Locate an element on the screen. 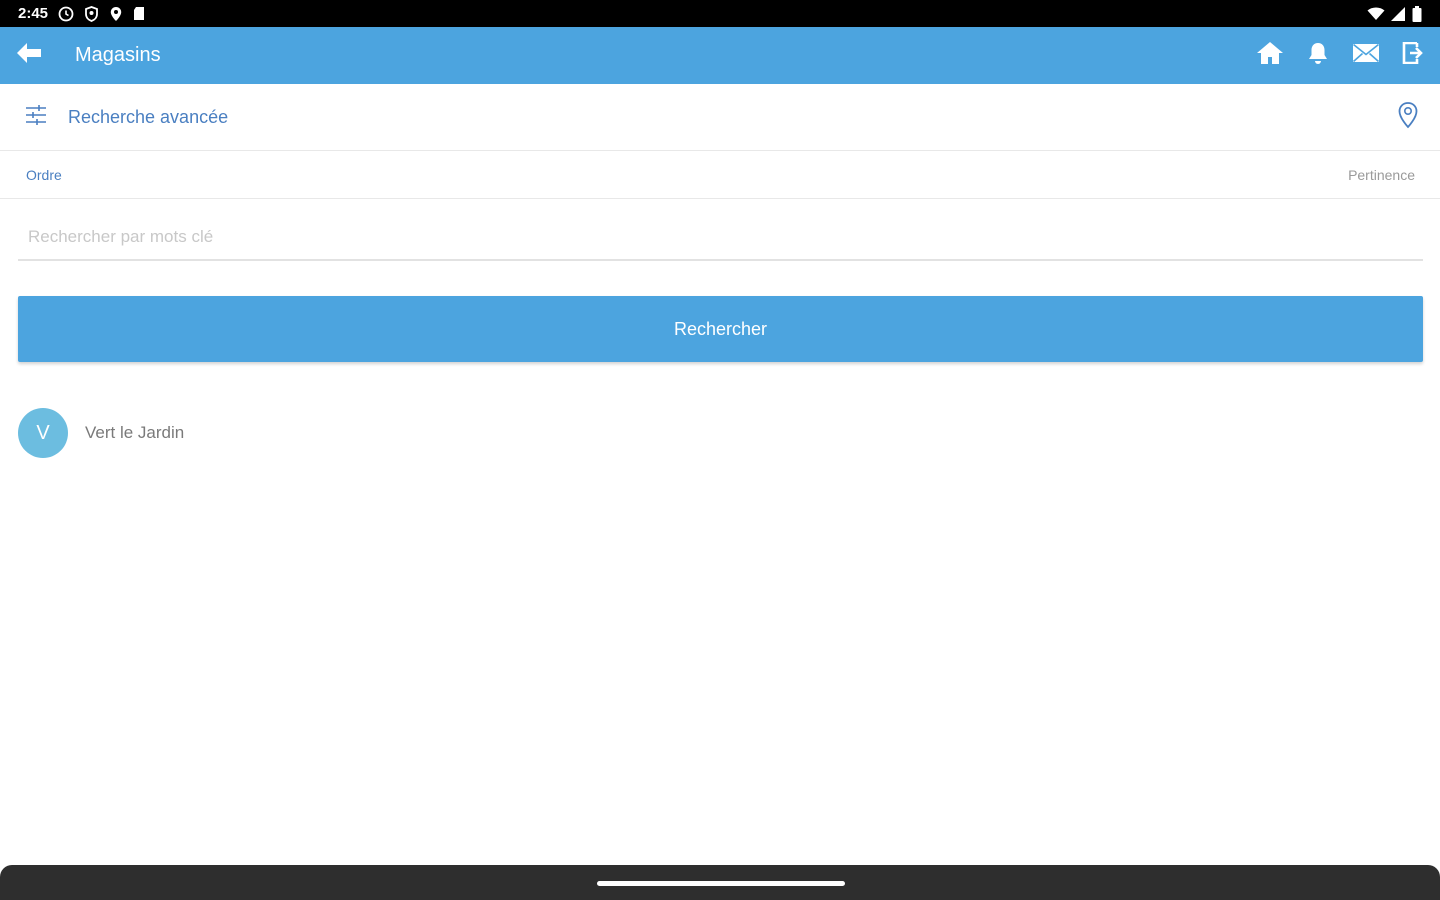  back-arrow-icon is located at coordinates (29, 55).